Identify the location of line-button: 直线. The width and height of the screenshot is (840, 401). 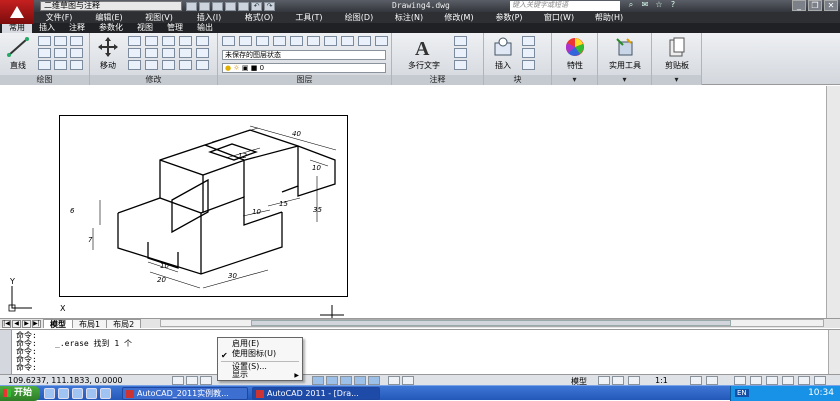
(18, 53).